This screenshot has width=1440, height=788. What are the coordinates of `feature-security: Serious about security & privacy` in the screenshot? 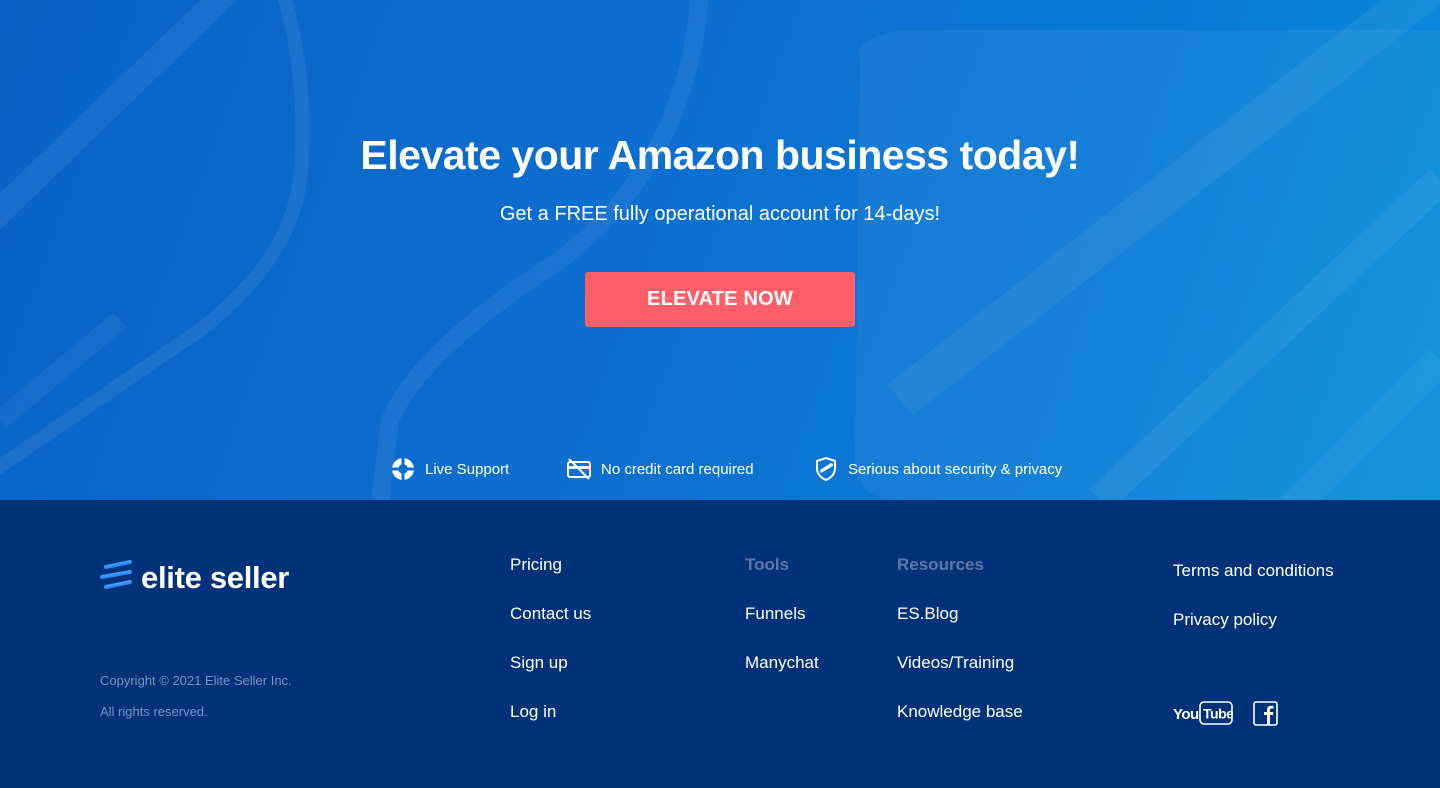 It's located at (937, 469).